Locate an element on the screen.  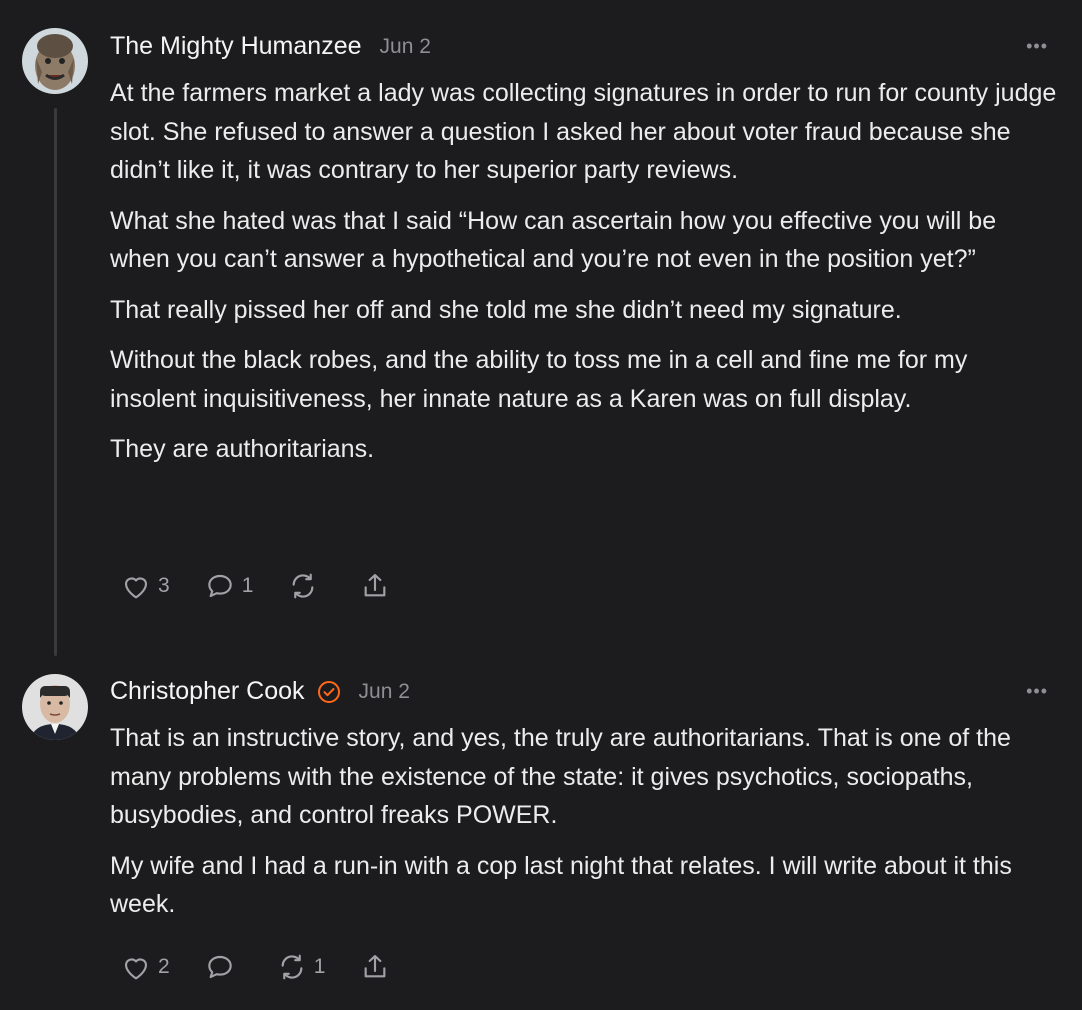
like-count: 2 is located at coordinates (164, 966).